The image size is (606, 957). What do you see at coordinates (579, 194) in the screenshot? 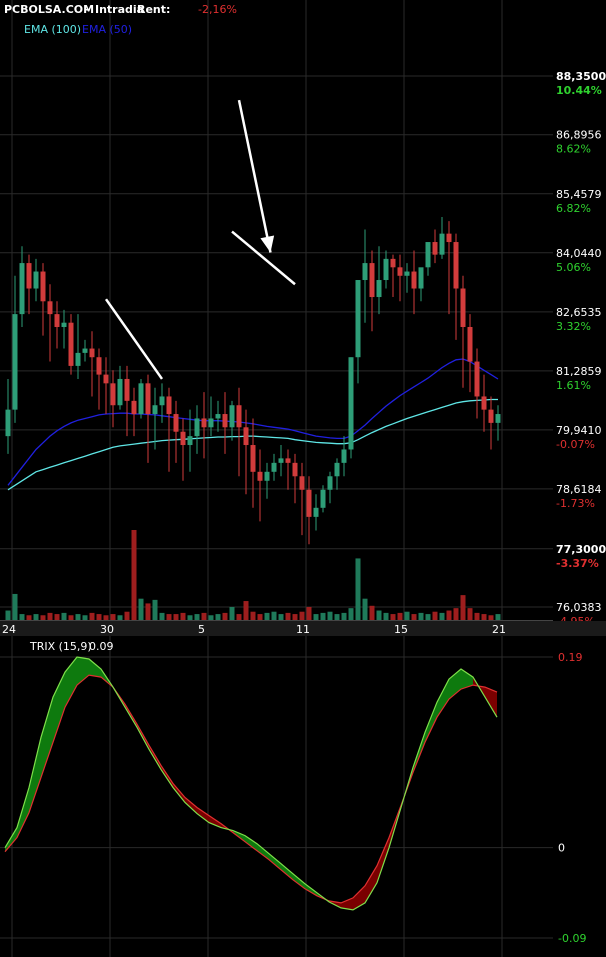
I see `price-tick-label: 85,4579` at bounding box center [579, 194].